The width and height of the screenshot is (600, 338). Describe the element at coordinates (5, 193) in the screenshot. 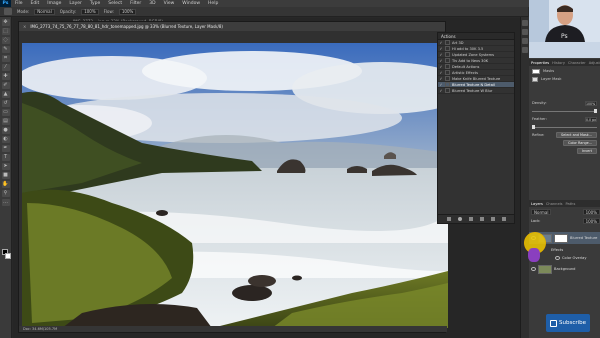

I see `zoom-tool-icon: ⚲` at that location.